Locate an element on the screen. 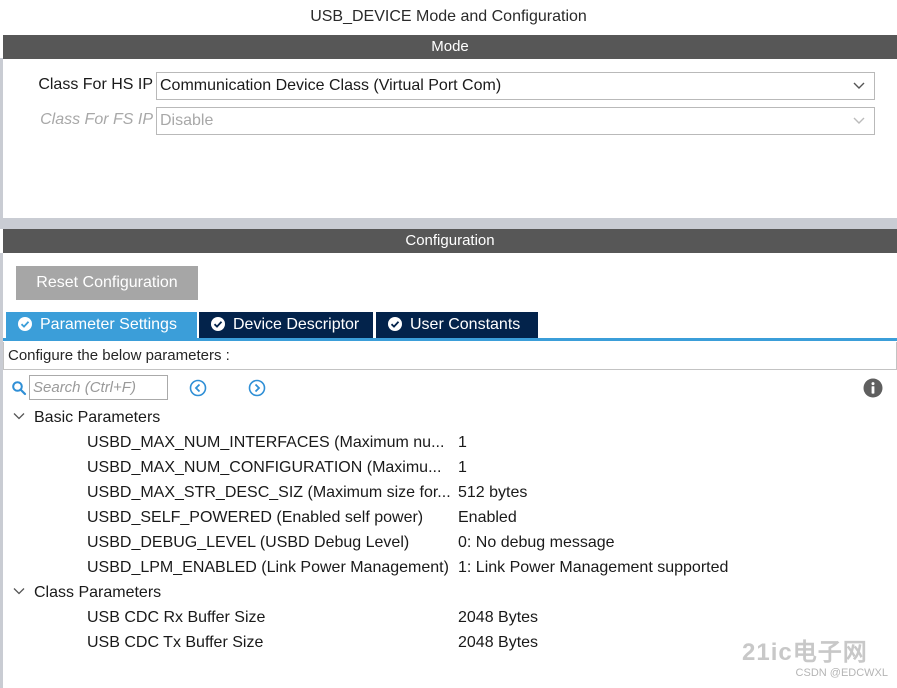 Image resolution: width=897 pixels, height=688 pixels. fs-class-select: Disable is located at coordinates (515, 121).